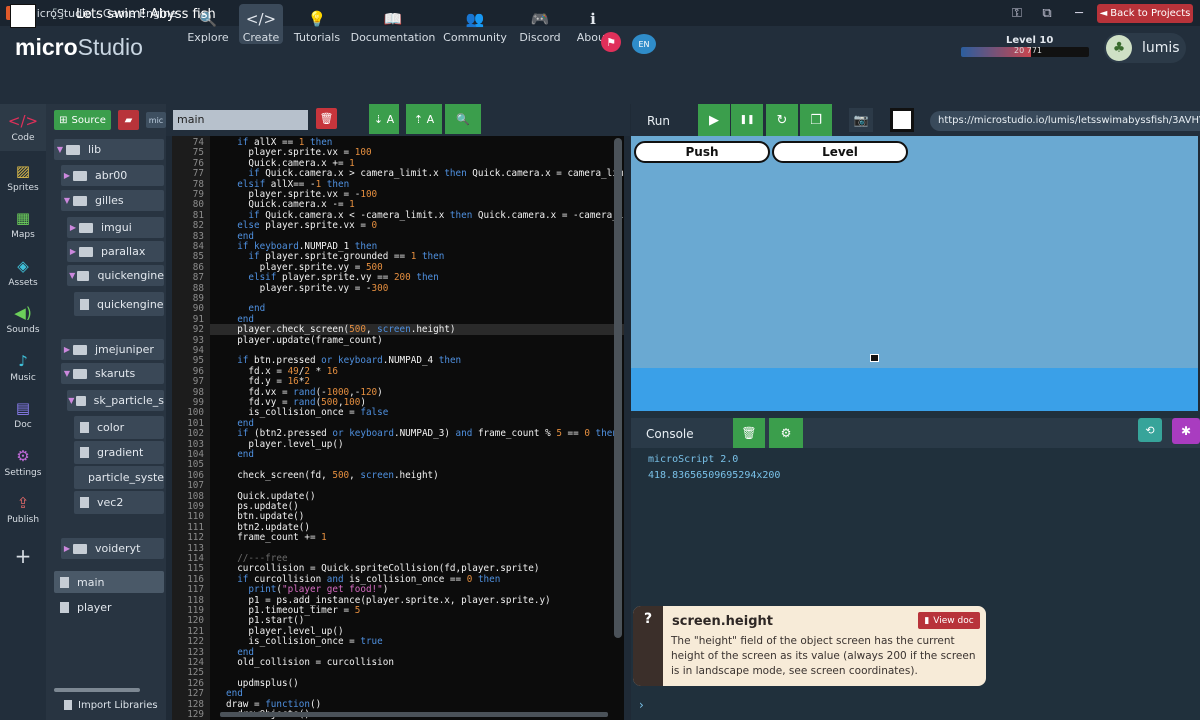 The width and height of the screenshot is (1200, 720). Describe the element at coordinates (611, 42) in the screenshot. I see `flag-icon: ⚑` at that location.